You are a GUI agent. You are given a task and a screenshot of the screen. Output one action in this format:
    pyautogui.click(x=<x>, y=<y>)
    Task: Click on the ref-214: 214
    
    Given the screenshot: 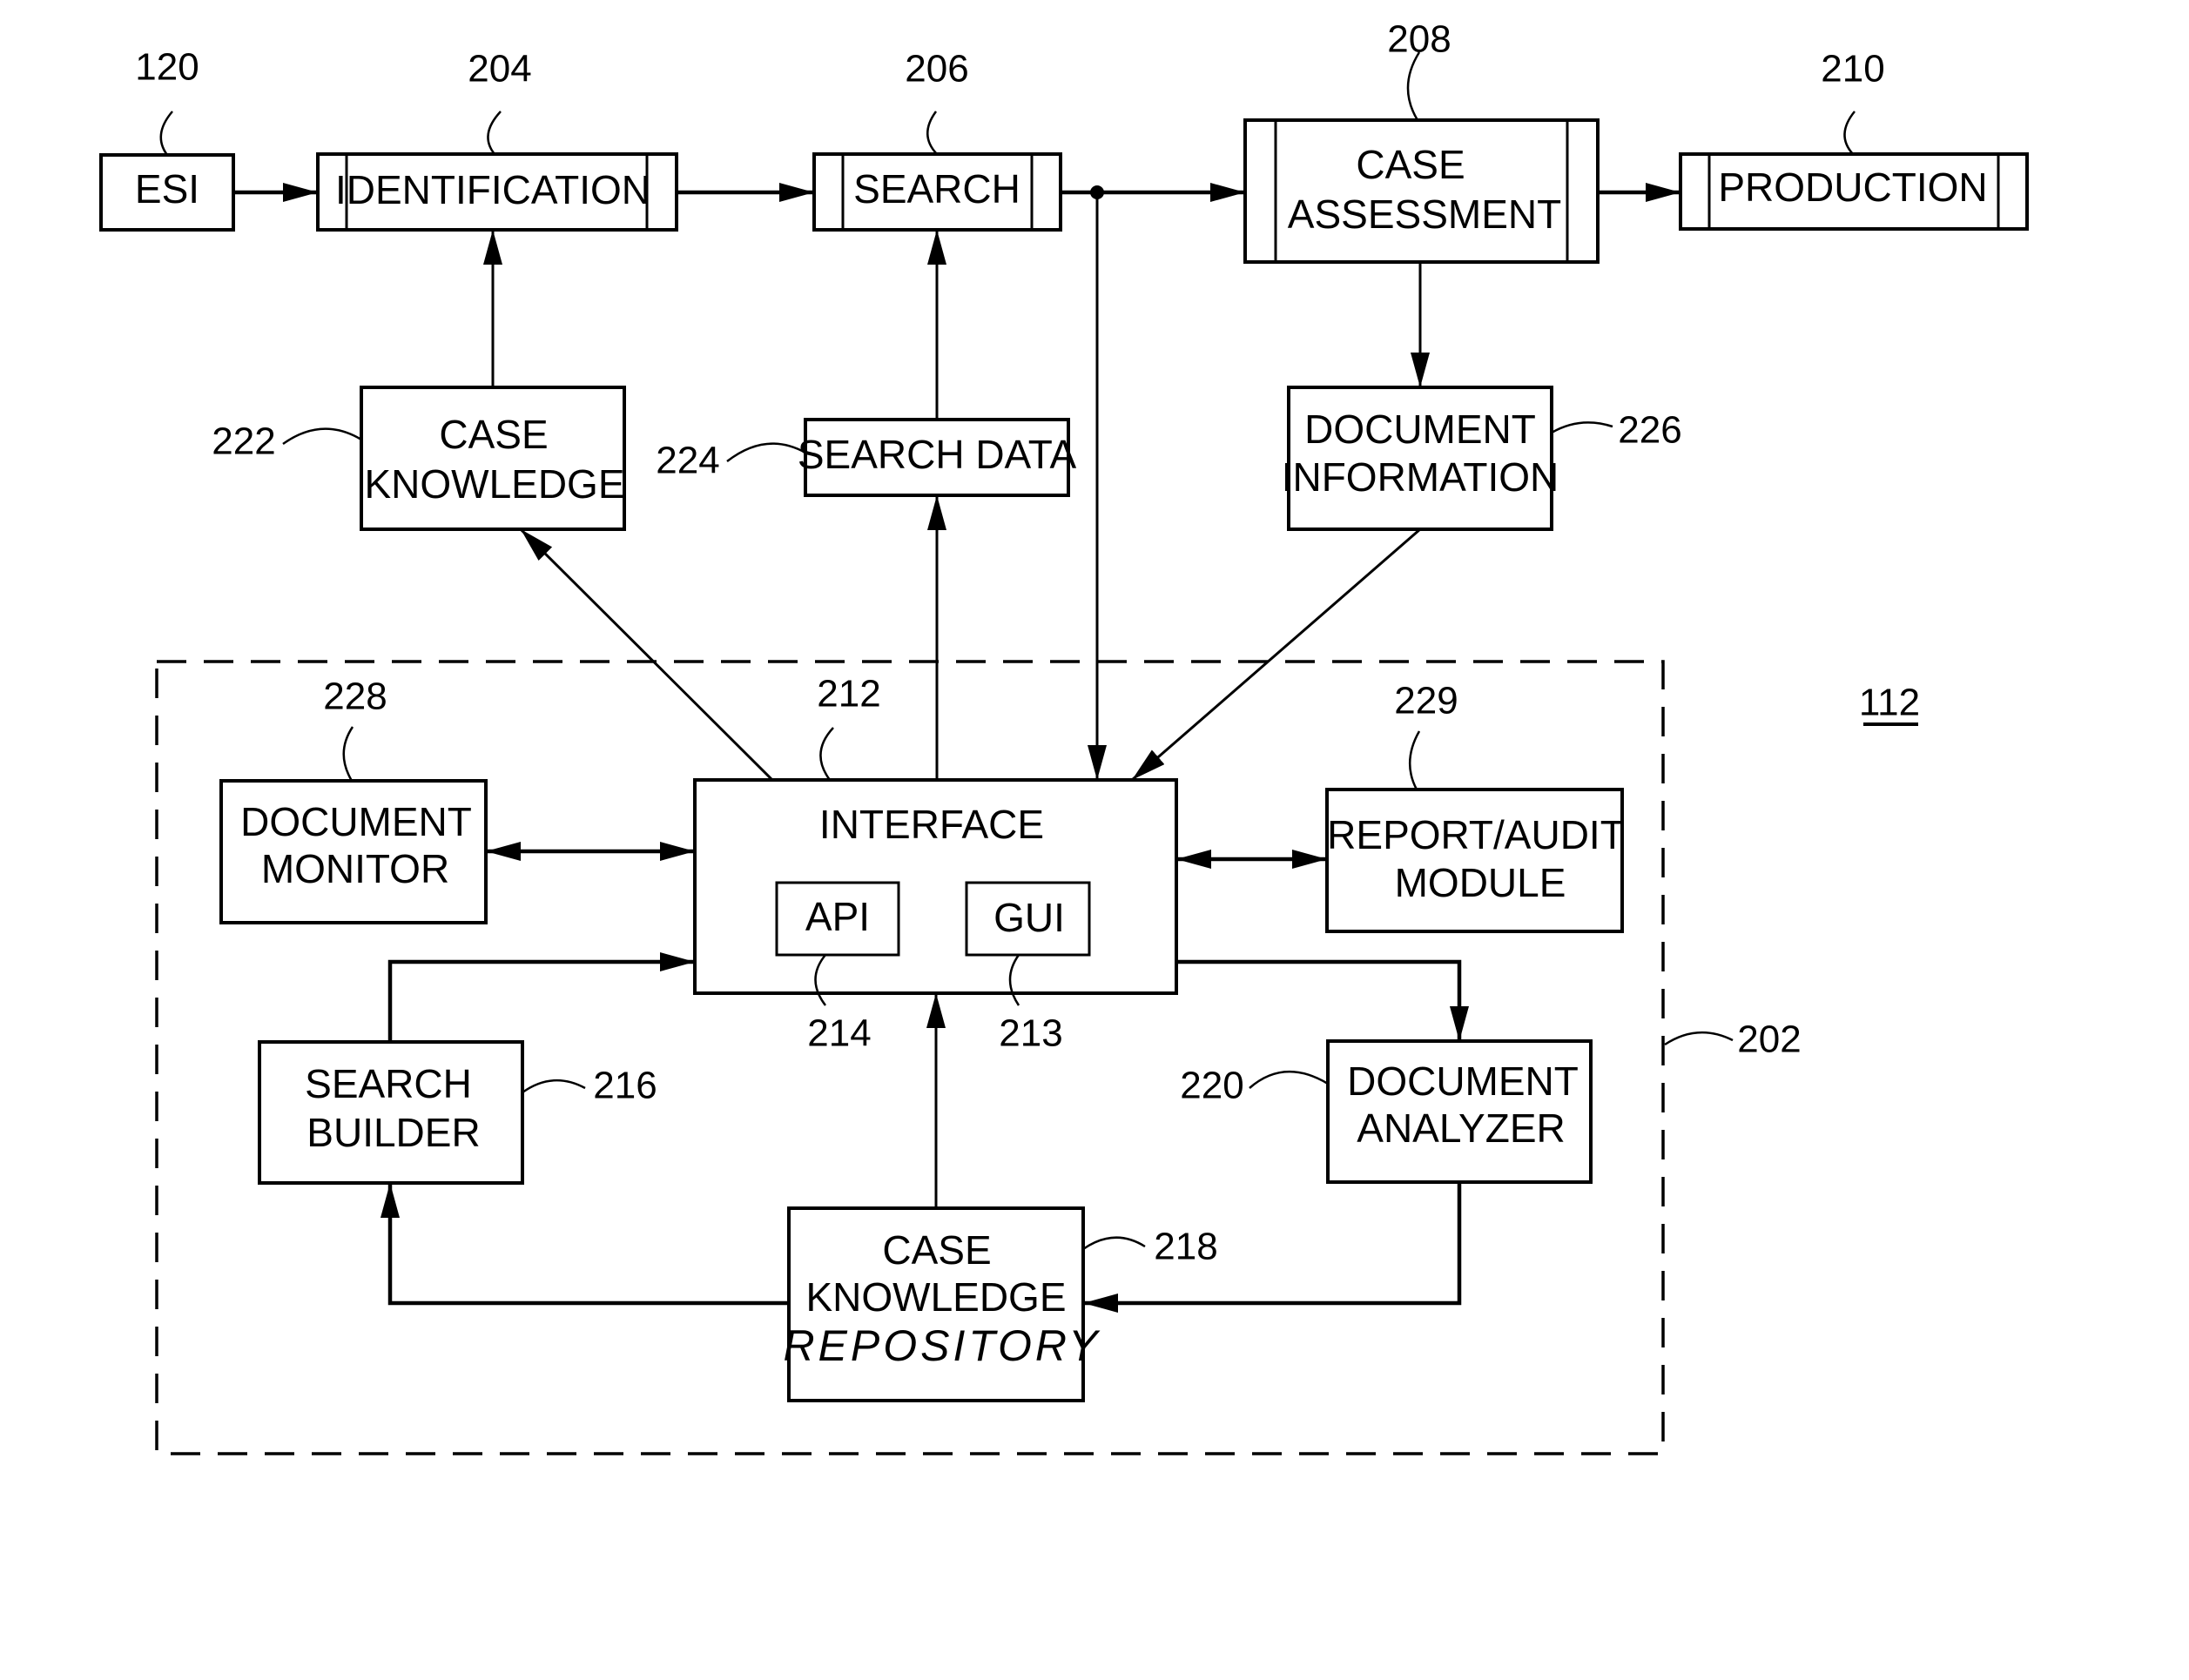 What is the action you would take?
    pyautogui.click(x=839, y=1033)
    